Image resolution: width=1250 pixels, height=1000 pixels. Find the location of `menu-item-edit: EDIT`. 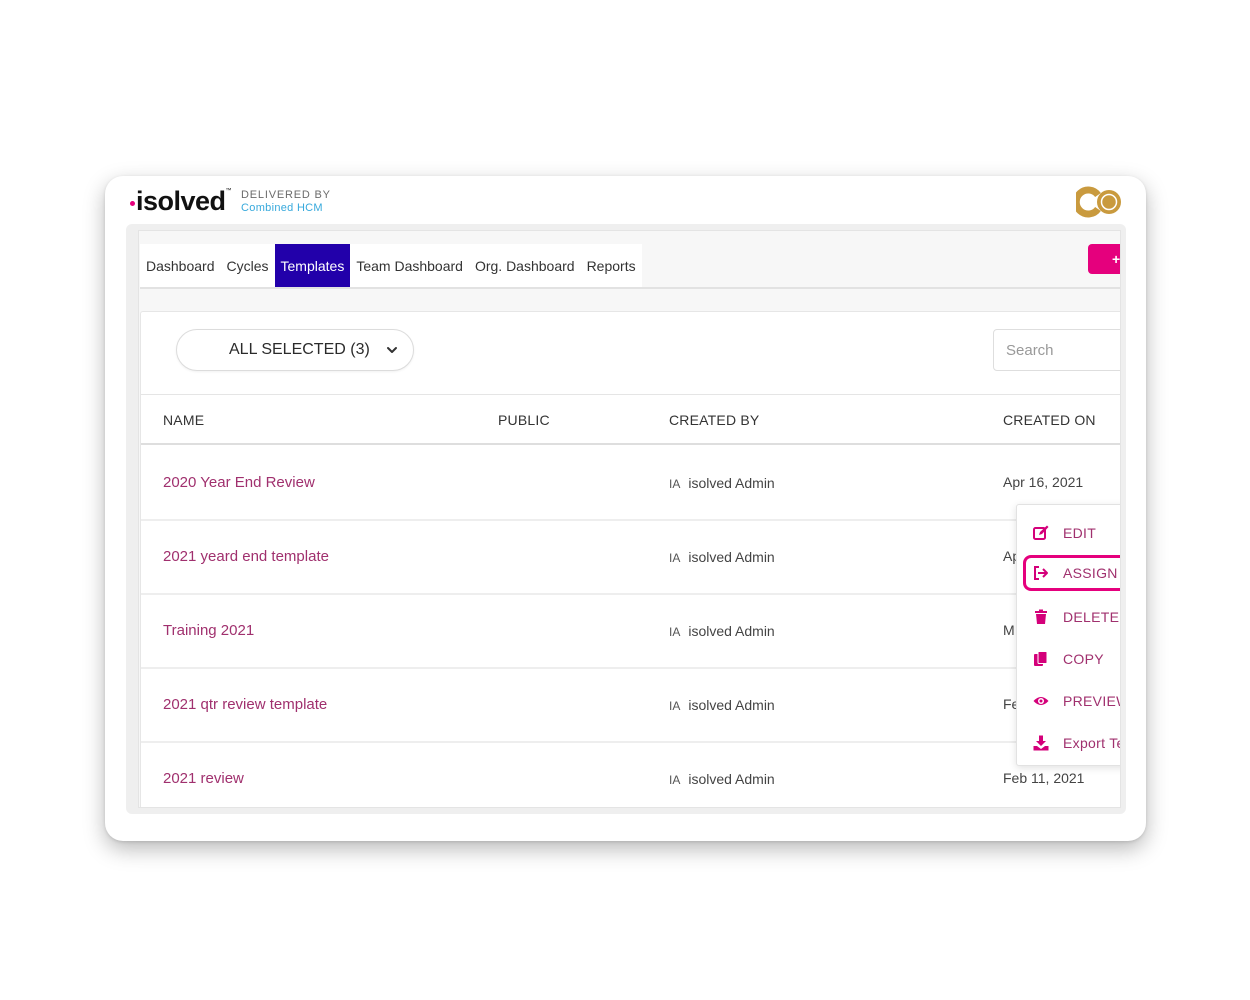

menu-item-edit: EDIT is located at coordinates (1068, 533).